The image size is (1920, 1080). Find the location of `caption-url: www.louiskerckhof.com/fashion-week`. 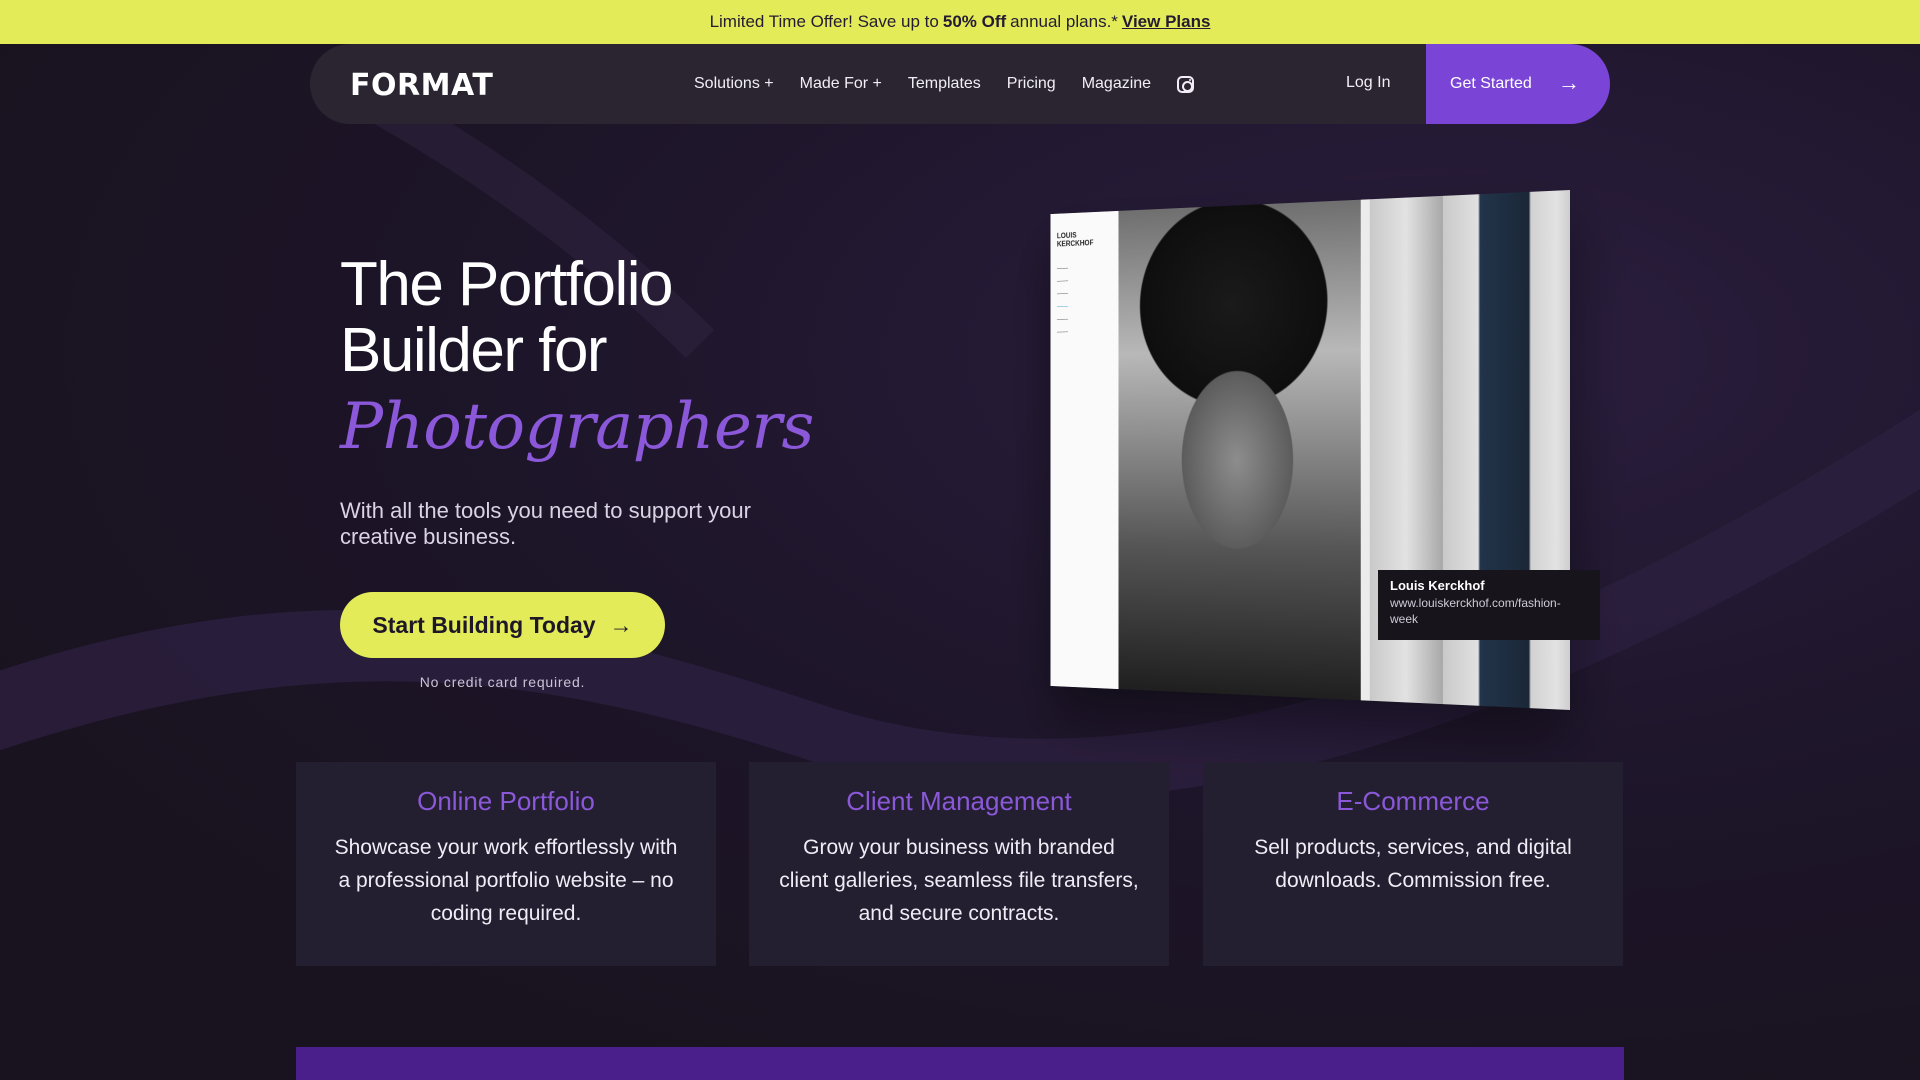

caption-url: www.louiskerckhof.com/fashion-week is located at coordinates (1475, 611).